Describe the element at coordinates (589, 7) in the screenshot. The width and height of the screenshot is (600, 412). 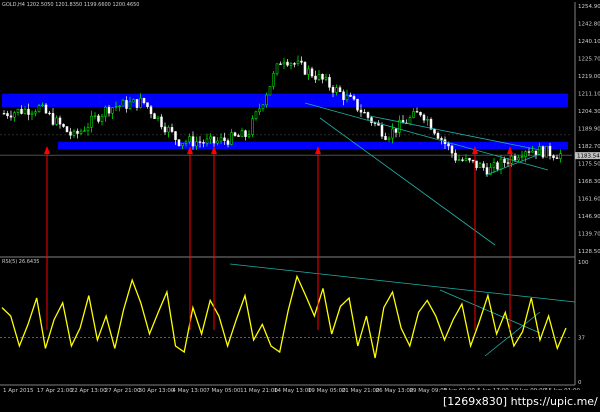
I see `price-tick-label: 1254.90` at that location.